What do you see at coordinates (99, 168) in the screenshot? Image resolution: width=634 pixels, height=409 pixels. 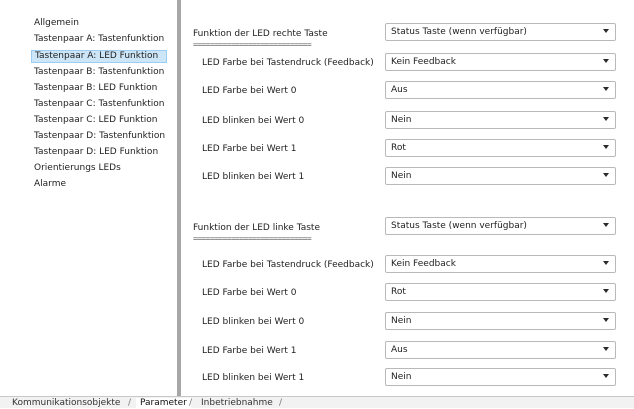 I see `sidebar-item-orientierungs-leds: Orientierungs LEDs` at bounding box center [99, 168].